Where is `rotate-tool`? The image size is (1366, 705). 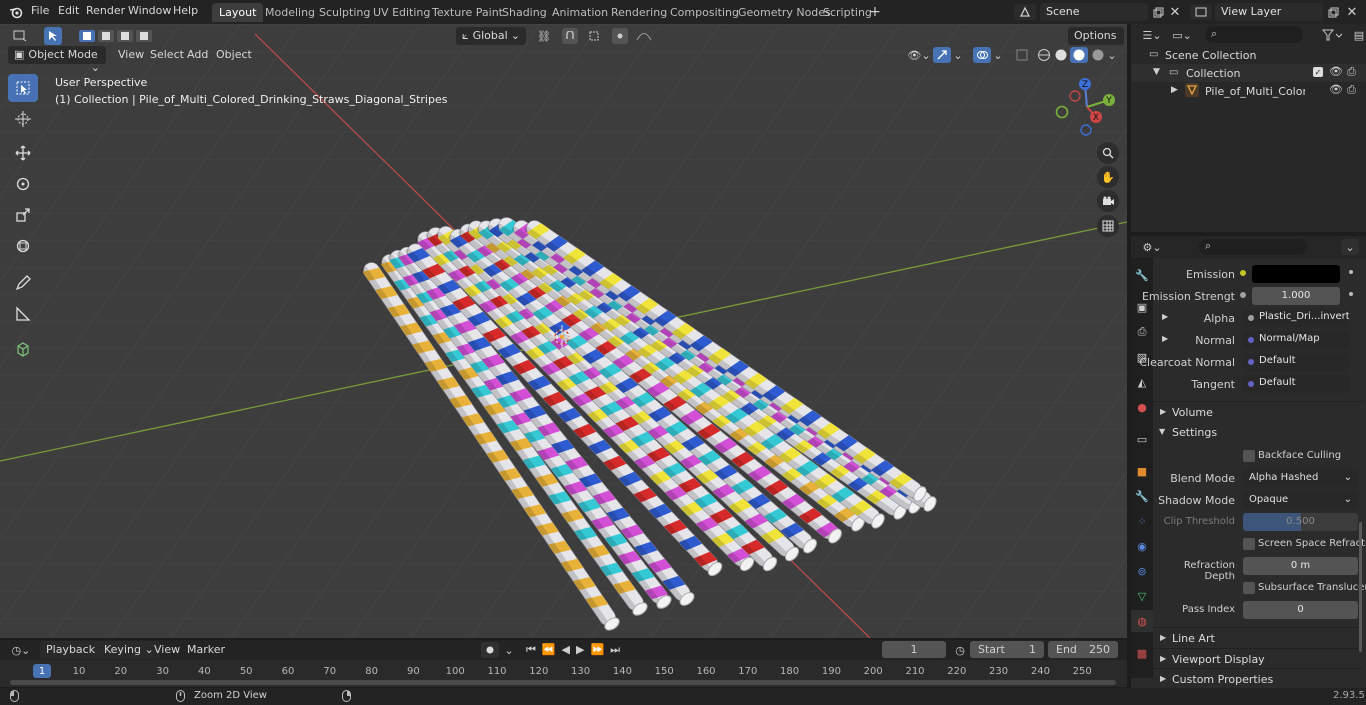 rotate-tool is located at coordinates (23, 184).